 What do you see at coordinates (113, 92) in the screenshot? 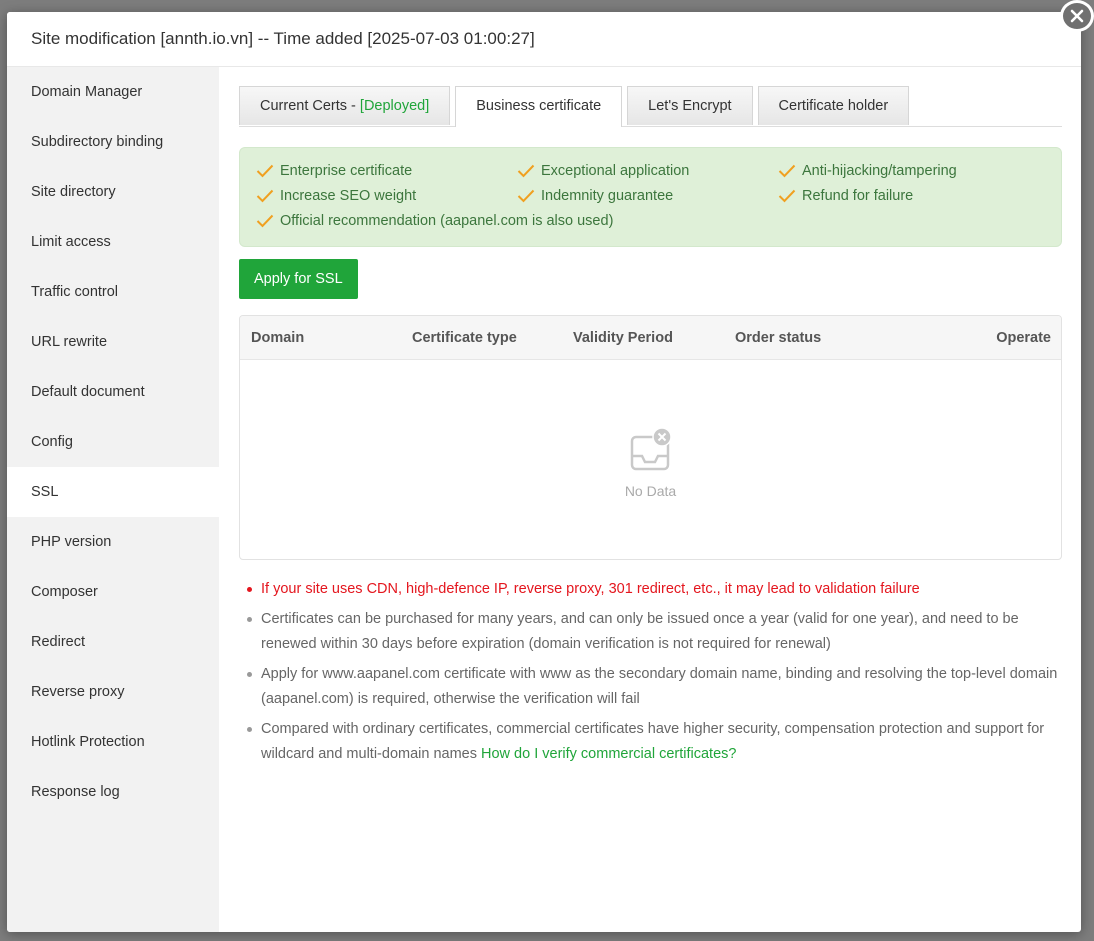
I see `sidebar-item-domain-manager: Domain Manager` at bounding box center [113, 92].